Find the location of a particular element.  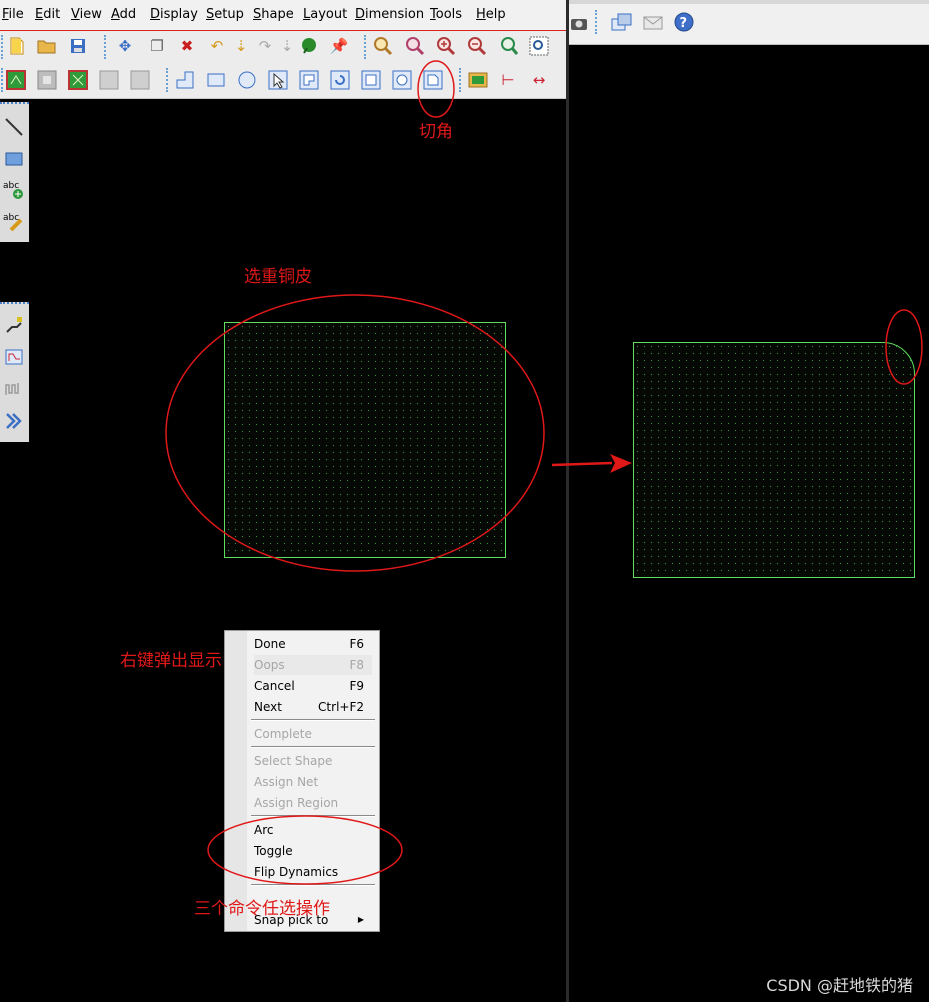

commands-highlight-ellipse is located at coordinates (305, 850).